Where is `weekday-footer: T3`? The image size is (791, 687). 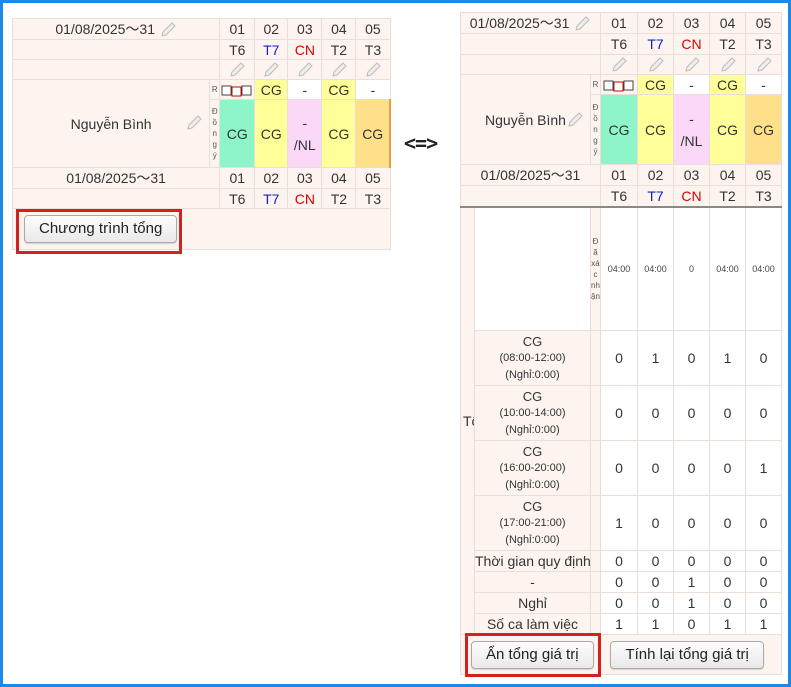
weekday-footer: T3 is located at coordinates (373, 199).